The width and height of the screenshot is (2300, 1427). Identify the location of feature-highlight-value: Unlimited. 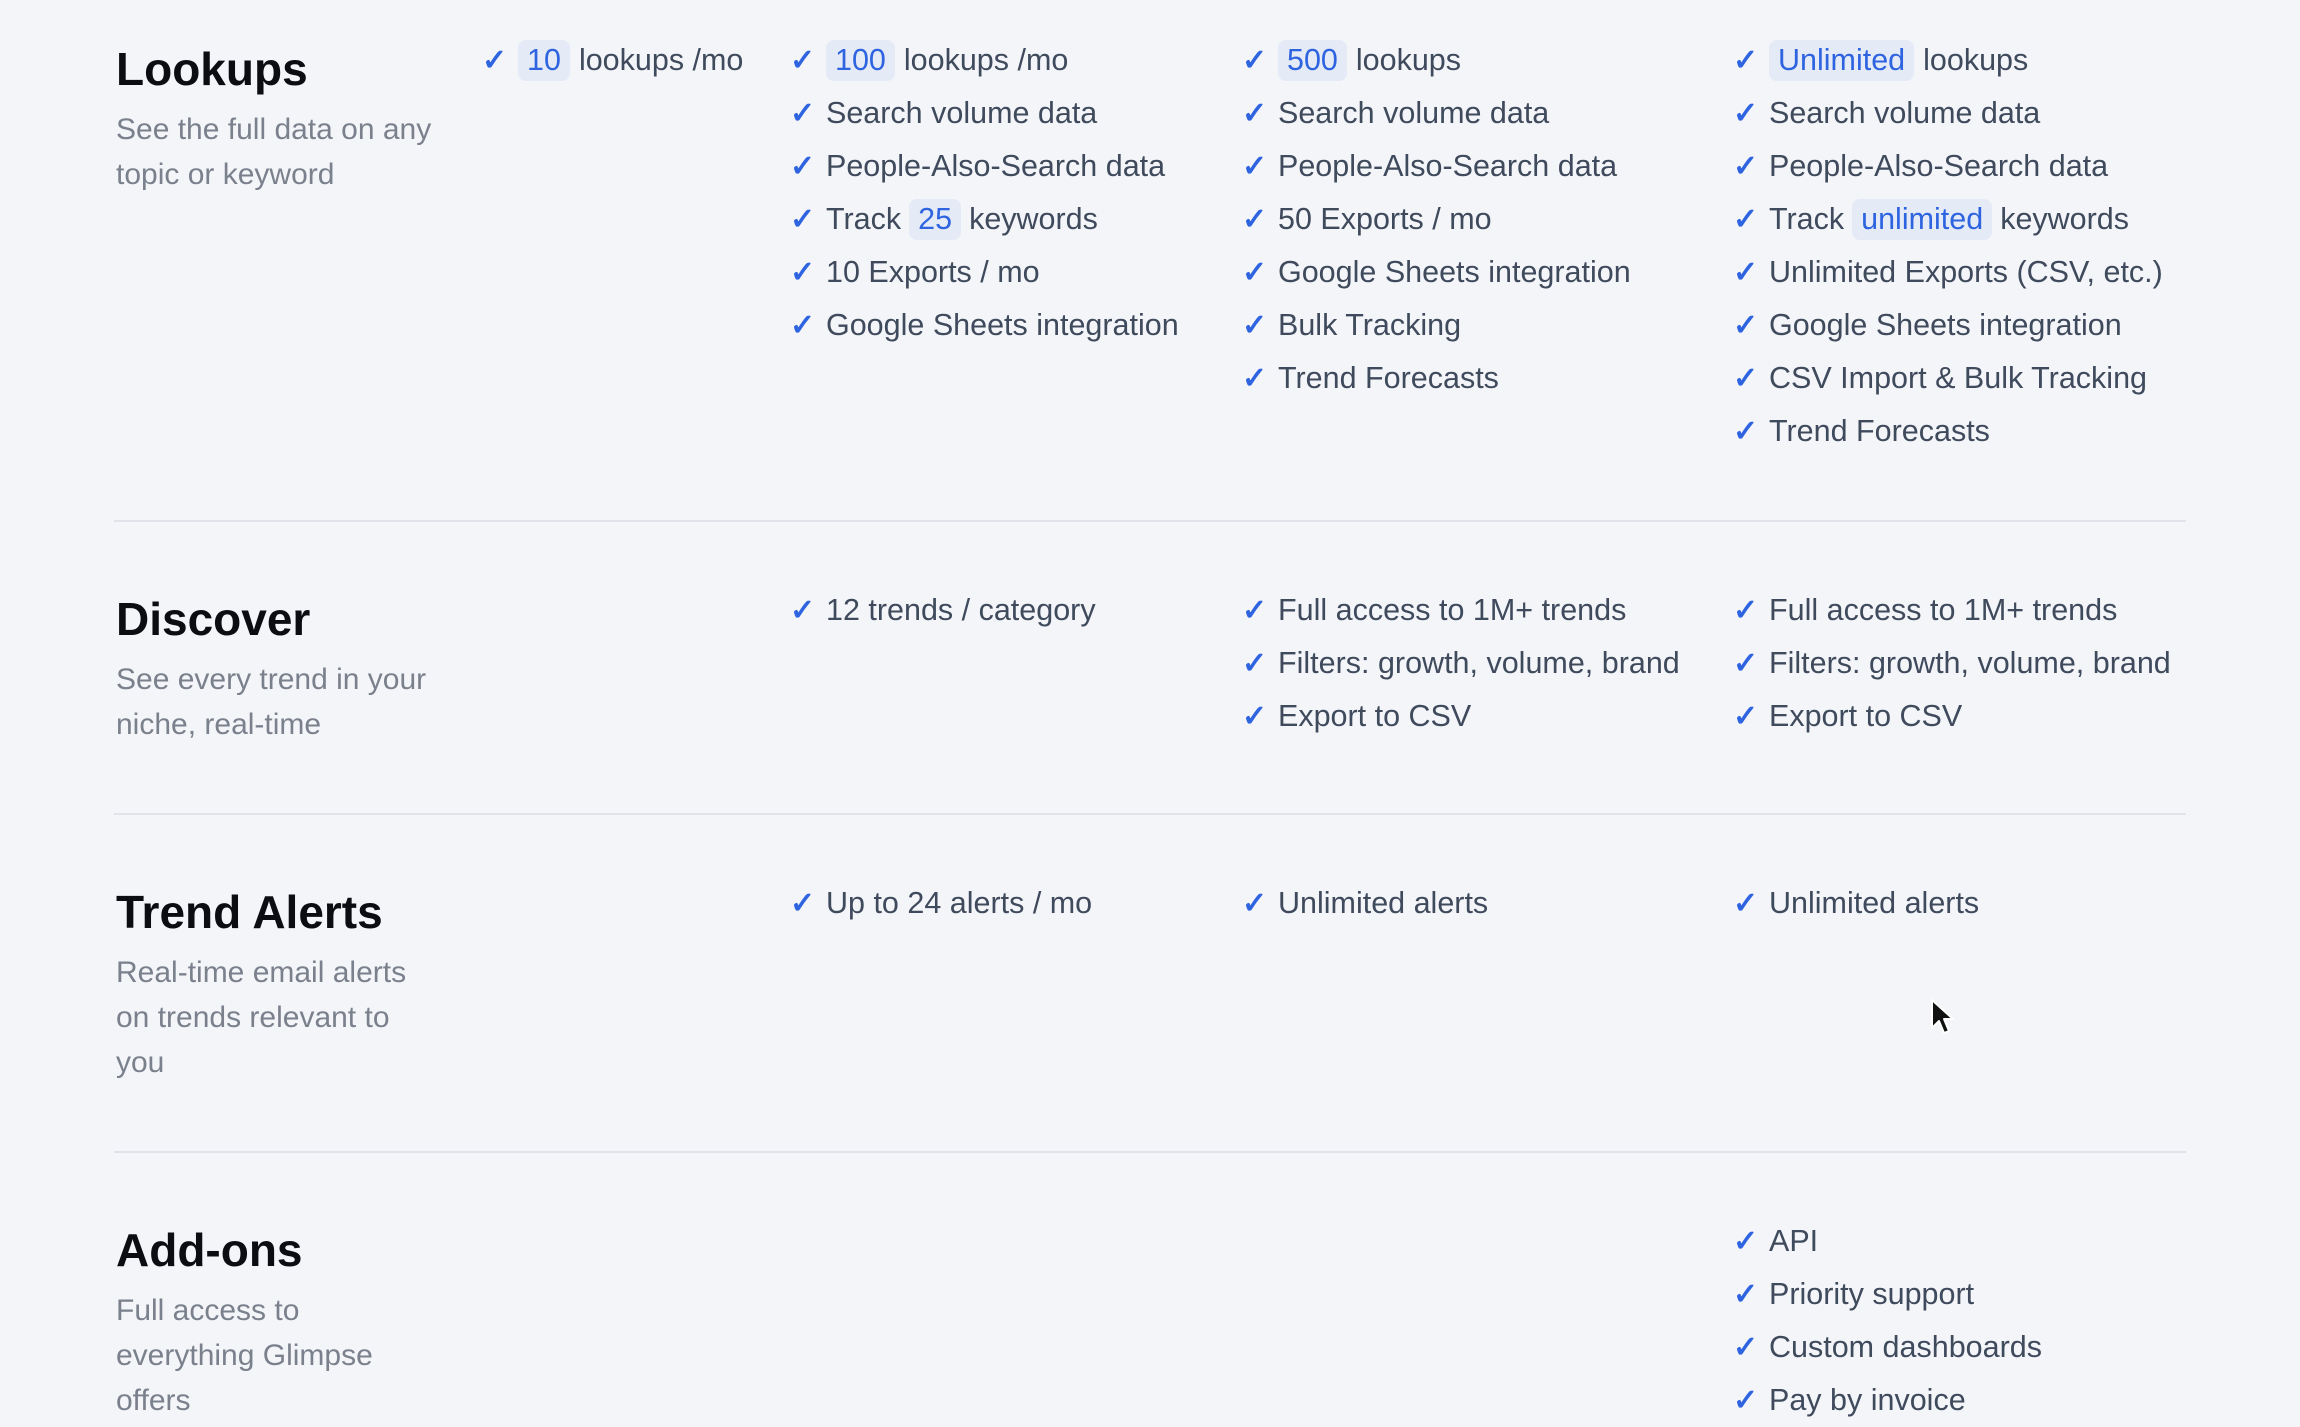
(1842, 60).